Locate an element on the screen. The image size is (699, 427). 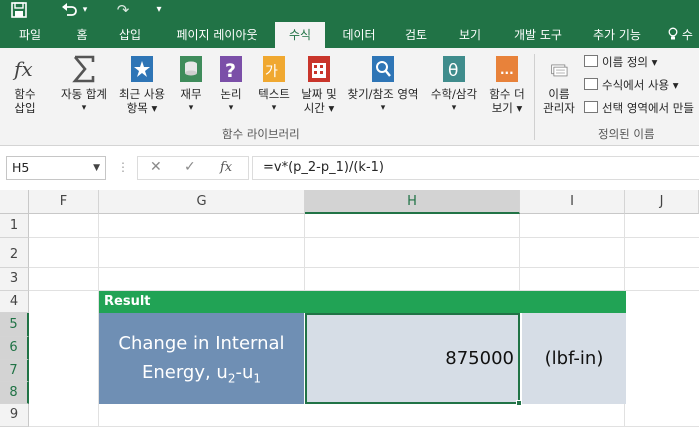
name-box-value: H5 is located at coordinates (21, 167).